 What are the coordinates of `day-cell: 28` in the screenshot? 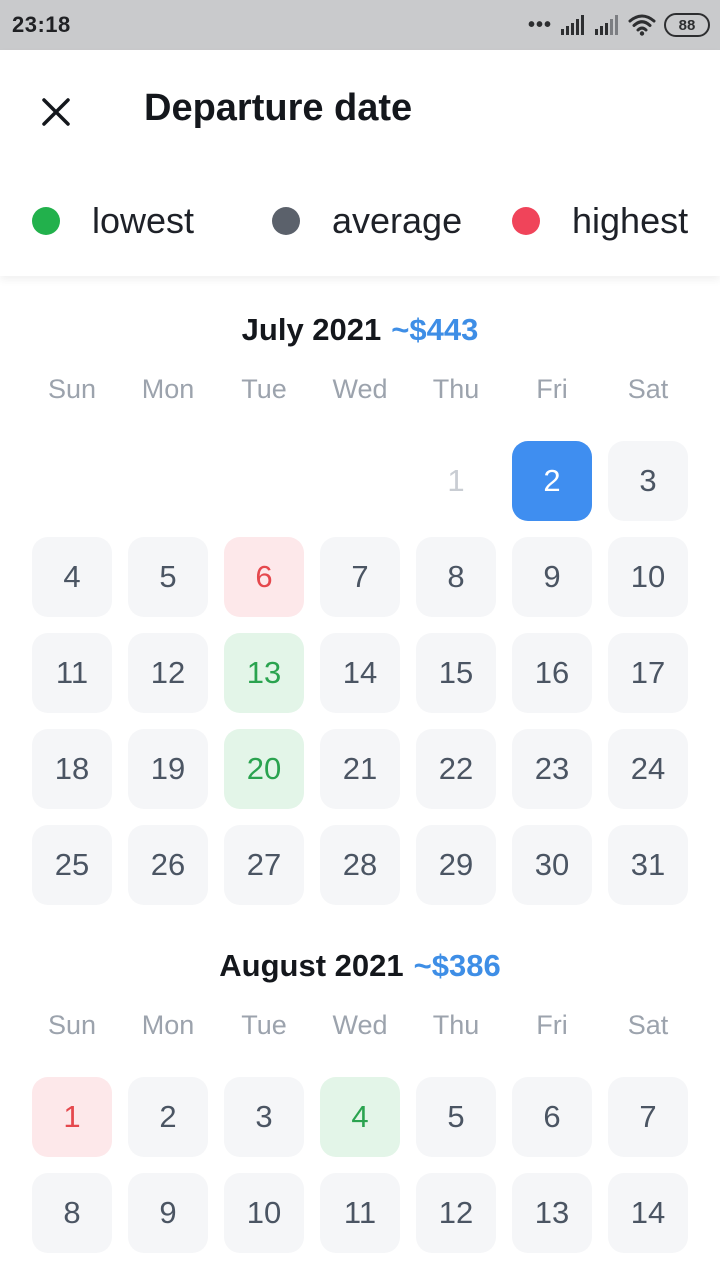 It's located at (360, 865).